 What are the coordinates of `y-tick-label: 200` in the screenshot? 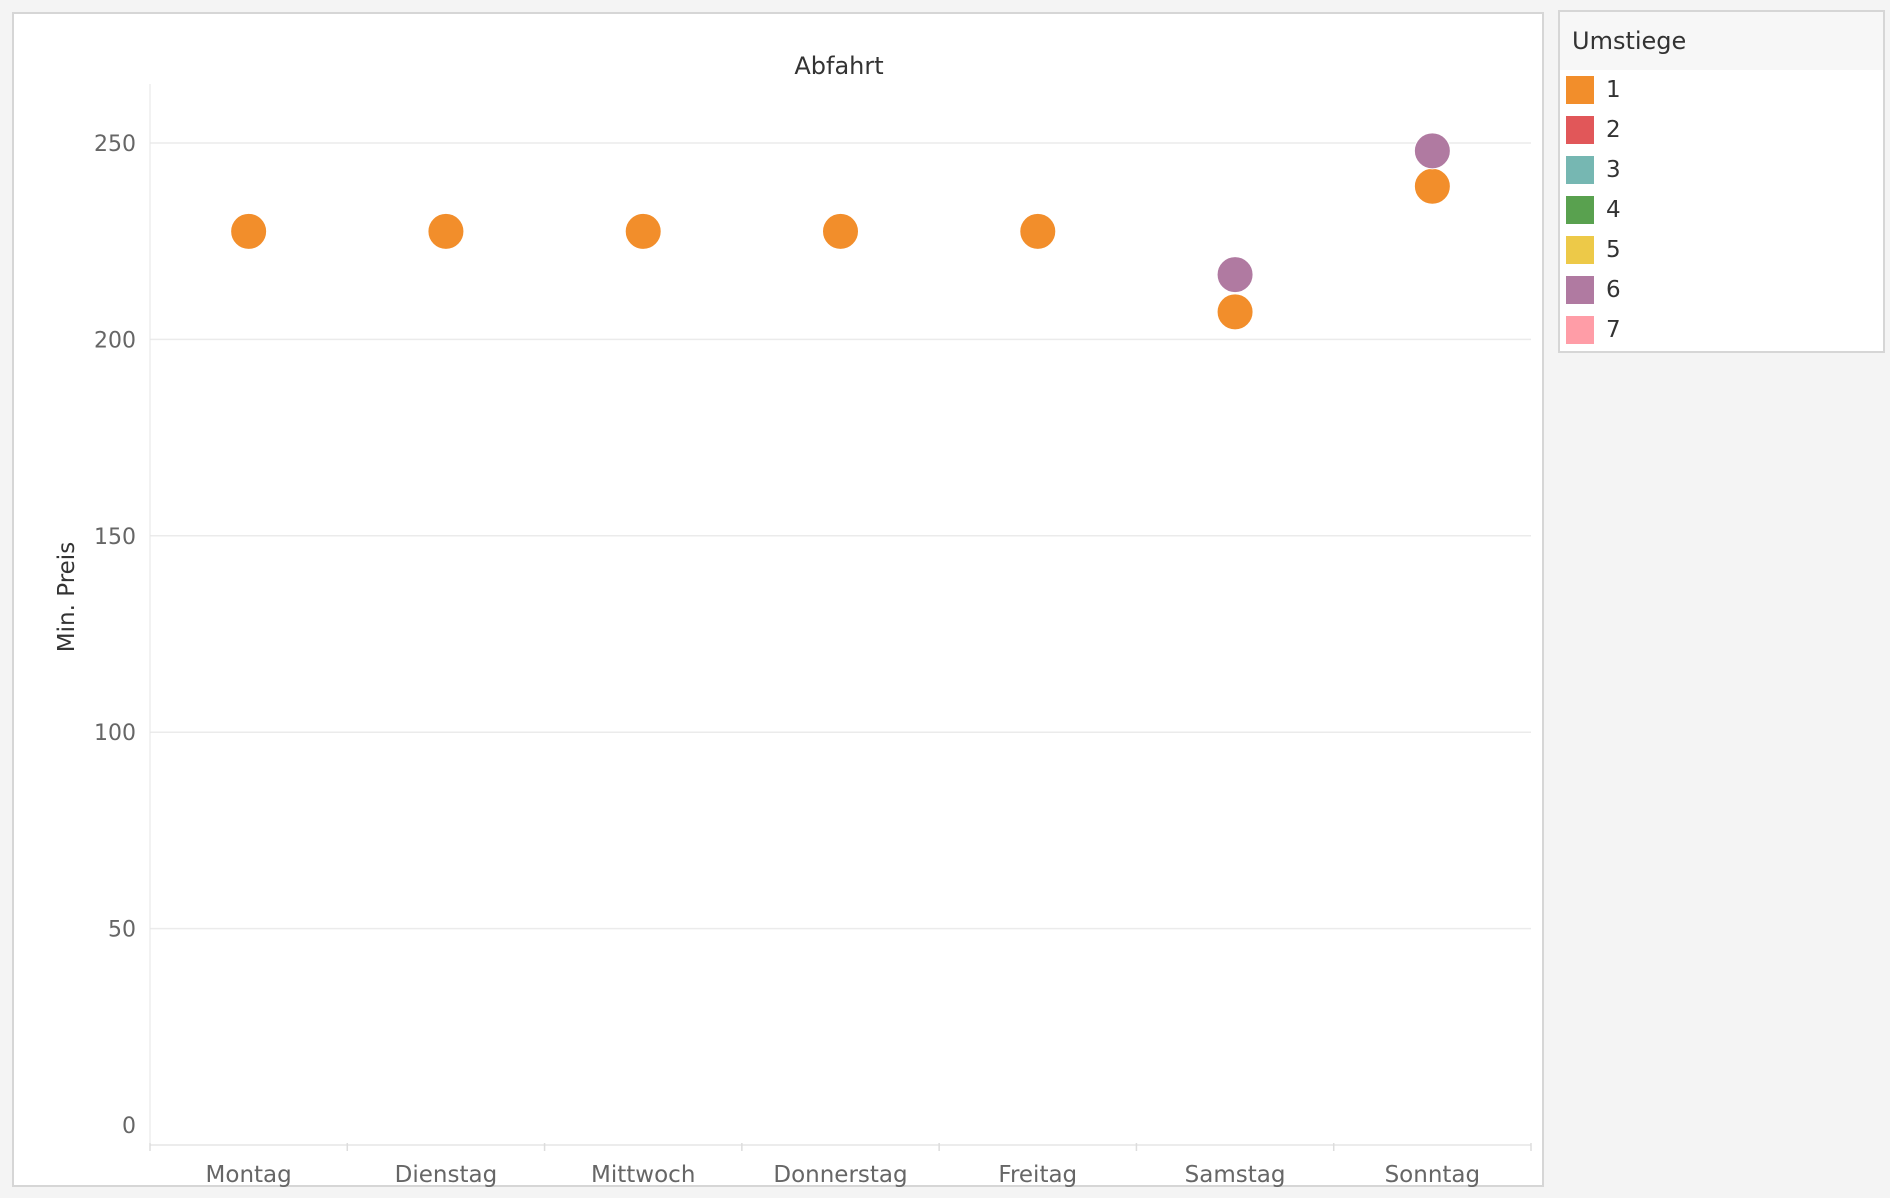 It's located at (115, 340).